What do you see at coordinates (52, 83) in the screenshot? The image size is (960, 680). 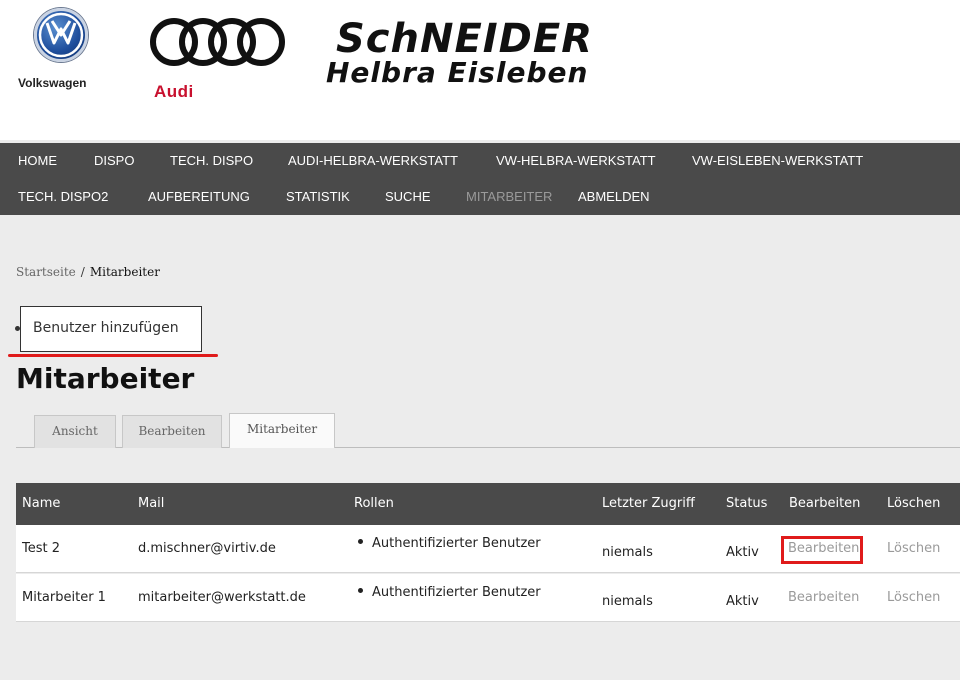 I see `vw-logo-text: Volkswagen` at bounding box center [52, 83].